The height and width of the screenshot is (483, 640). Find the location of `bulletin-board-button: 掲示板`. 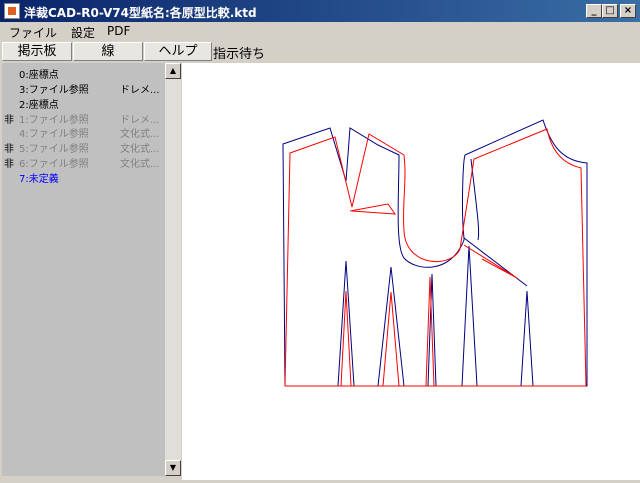

bulletin-board-button: 掲示板 is located at coordinates (37, 51).